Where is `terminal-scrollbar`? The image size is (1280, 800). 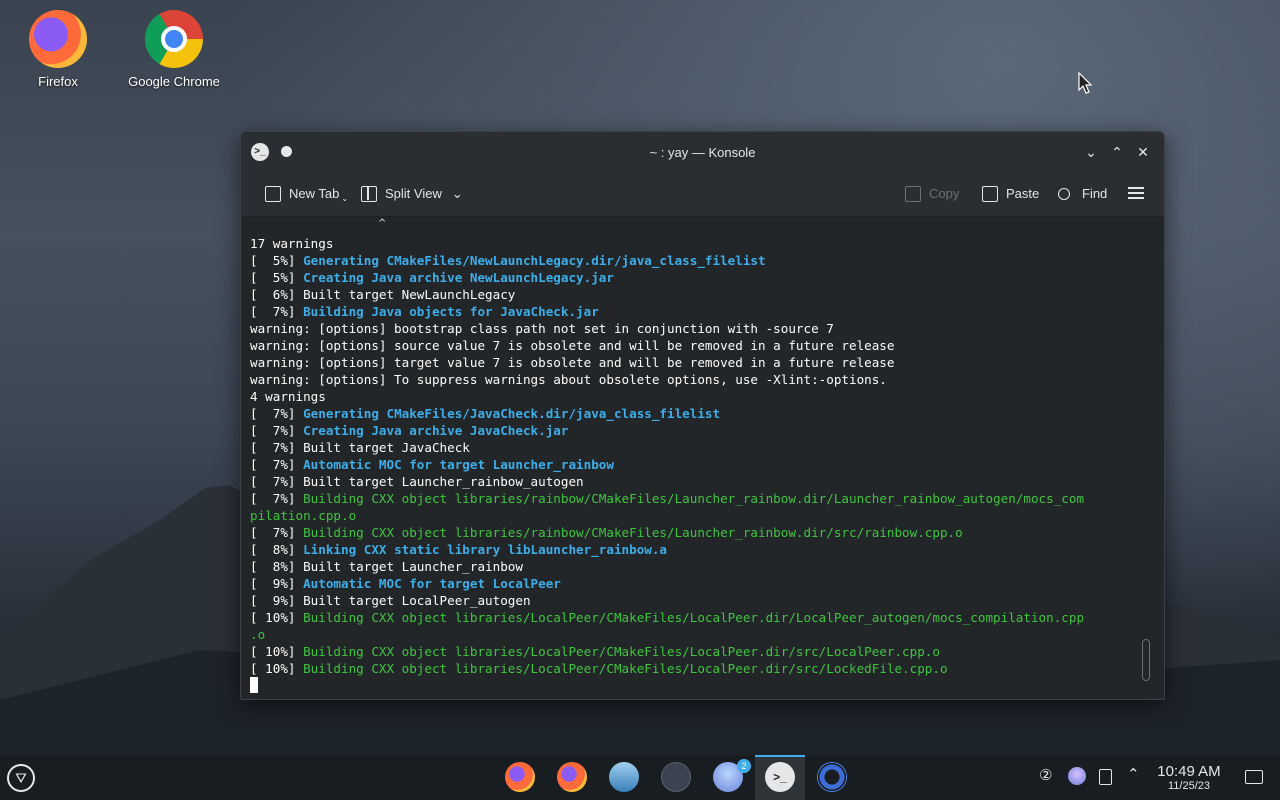 terminal-scrollbar is located at coordinates (1146, 453).